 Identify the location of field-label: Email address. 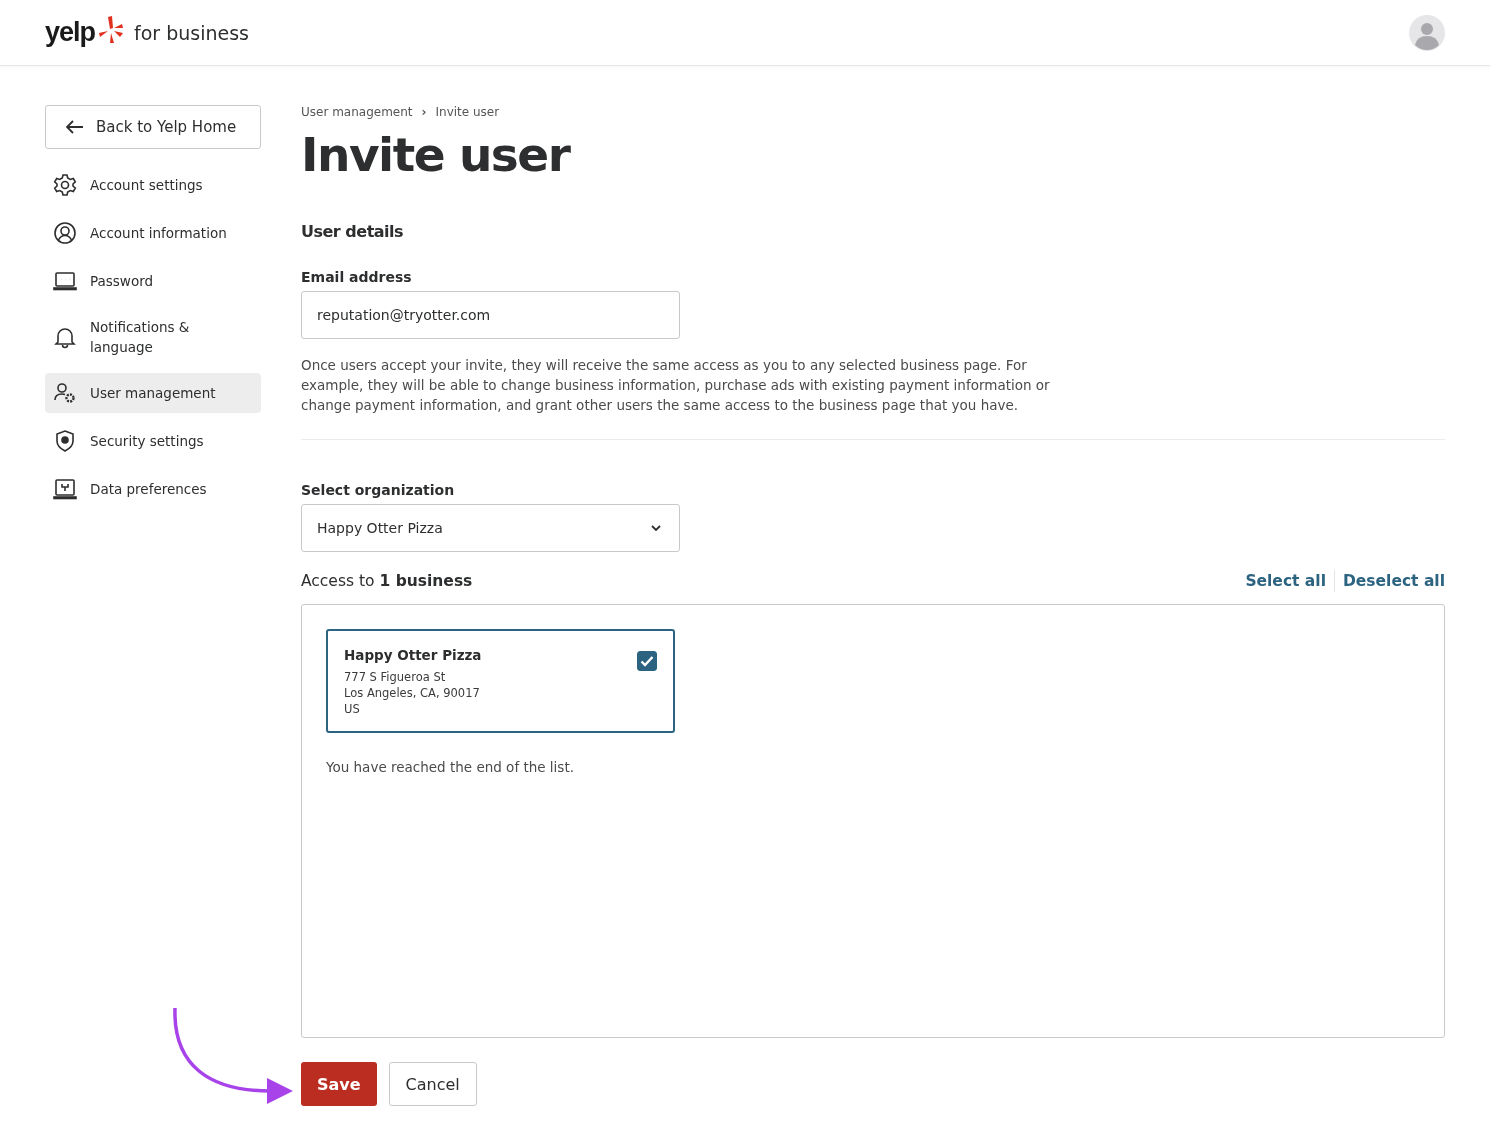
(357, 277).